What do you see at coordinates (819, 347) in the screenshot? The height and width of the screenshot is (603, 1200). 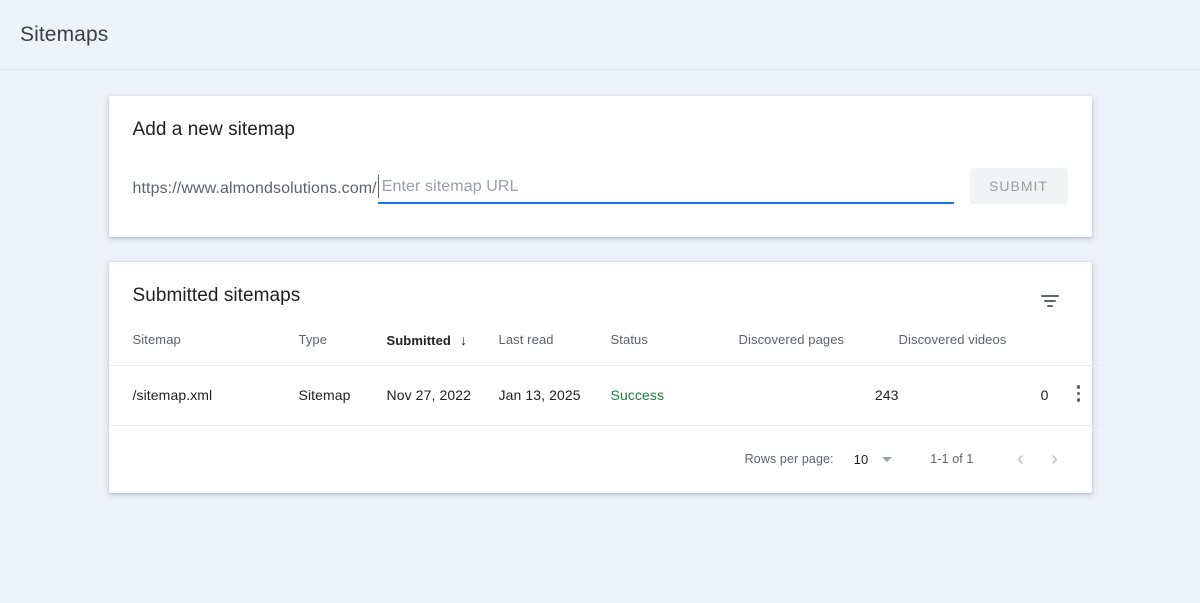 I see `column-header-discovered-pages: Discovered pages` at bounding box center [819, 347].